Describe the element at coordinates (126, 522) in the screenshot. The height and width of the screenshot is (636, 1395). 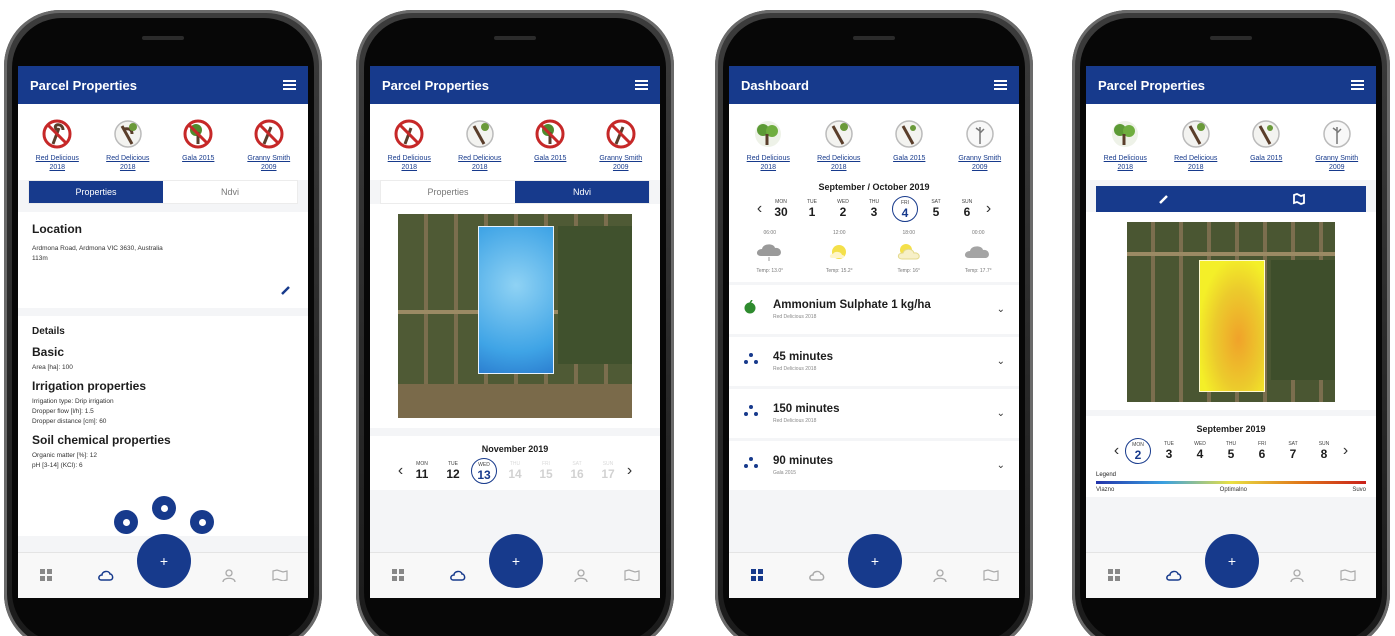
I see `camera-fab` at that location.